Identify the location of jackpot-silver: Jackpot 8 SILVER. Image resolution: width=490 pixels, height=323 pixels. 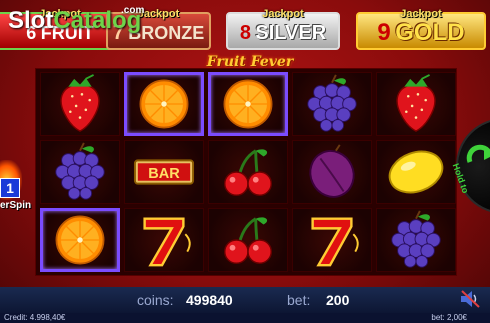
(283, 29).